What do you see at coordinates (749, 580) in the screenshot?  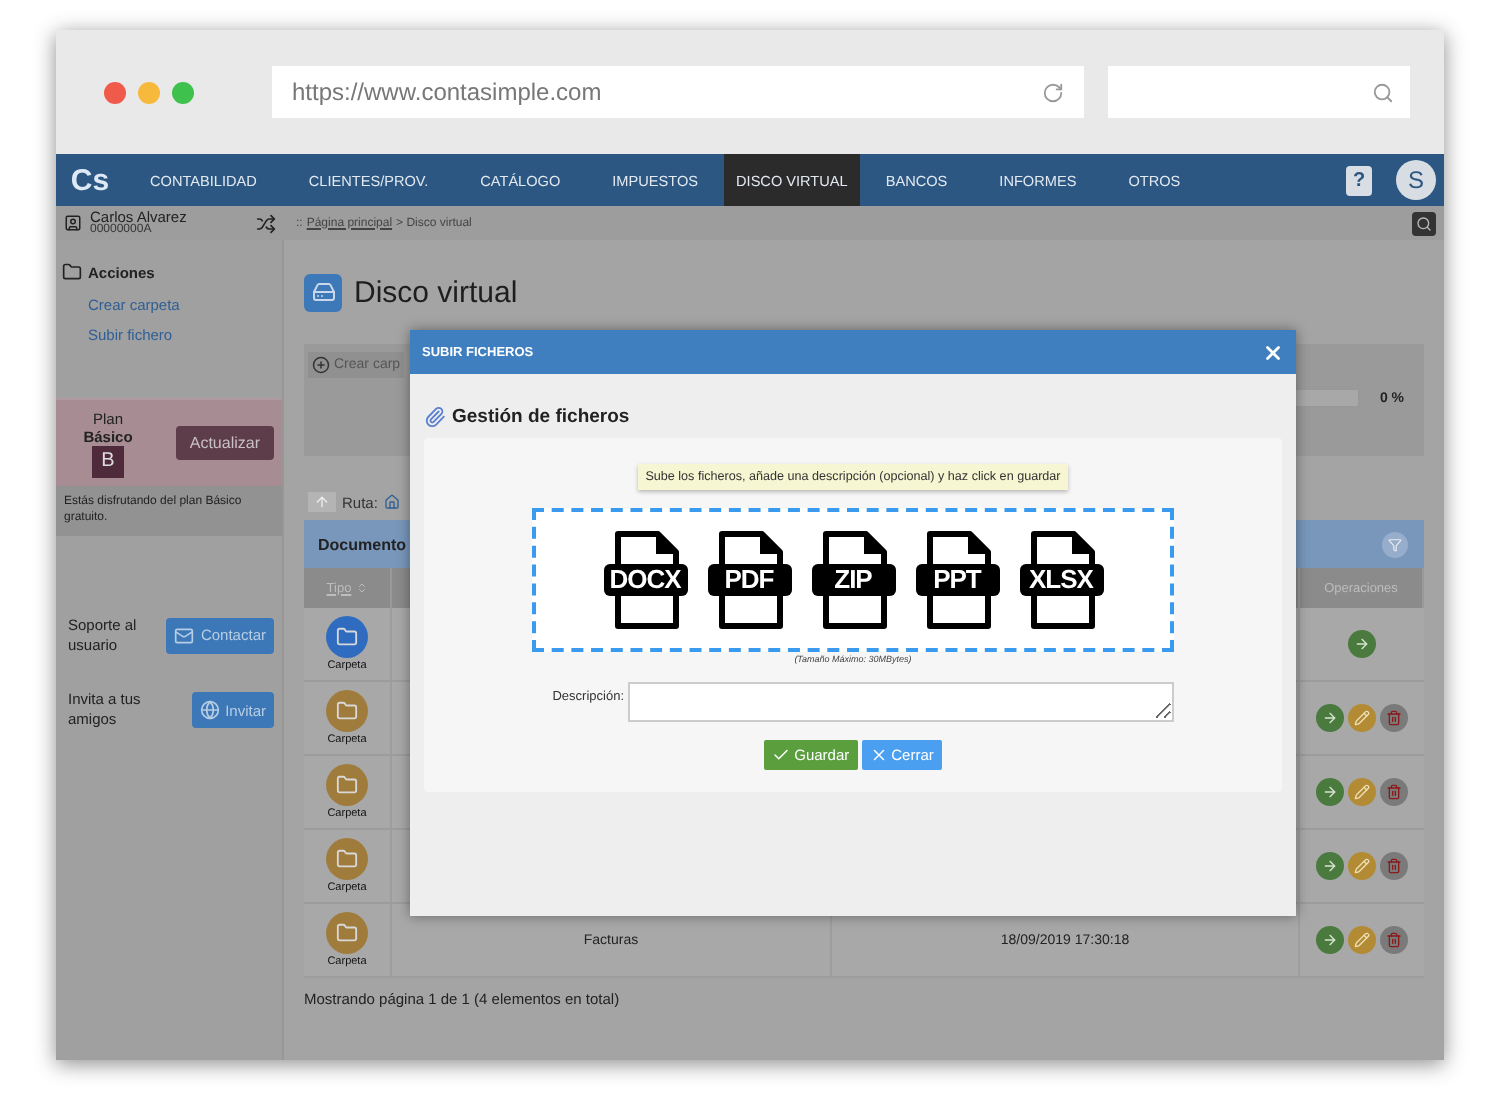 I see `file-type-label: PDF` at bounding box center [749, 580].